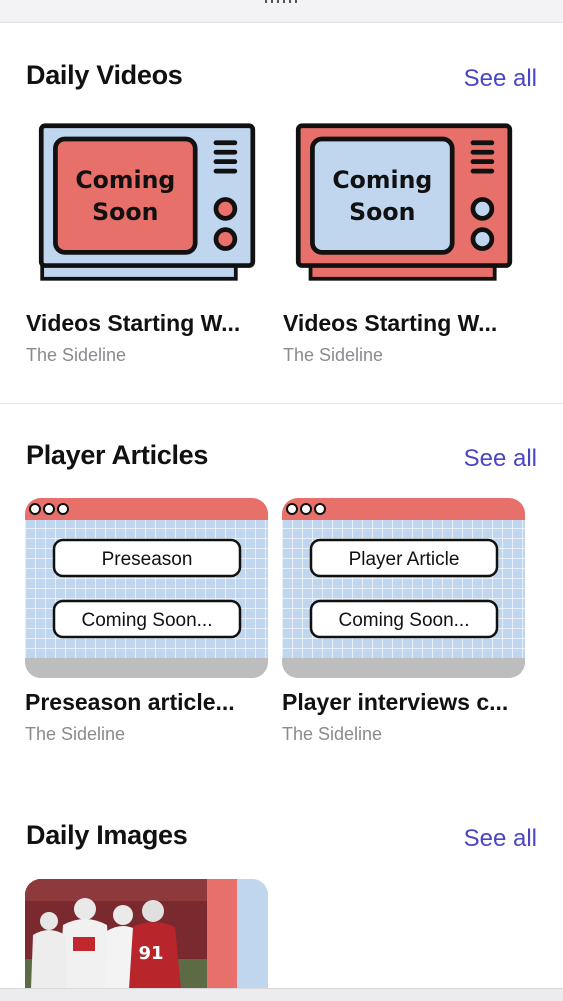 This screenshot has height=1001, width=563. Describe the element at coordinates (281, 994) in the screenshot. I see `bottom-bar` at that location.